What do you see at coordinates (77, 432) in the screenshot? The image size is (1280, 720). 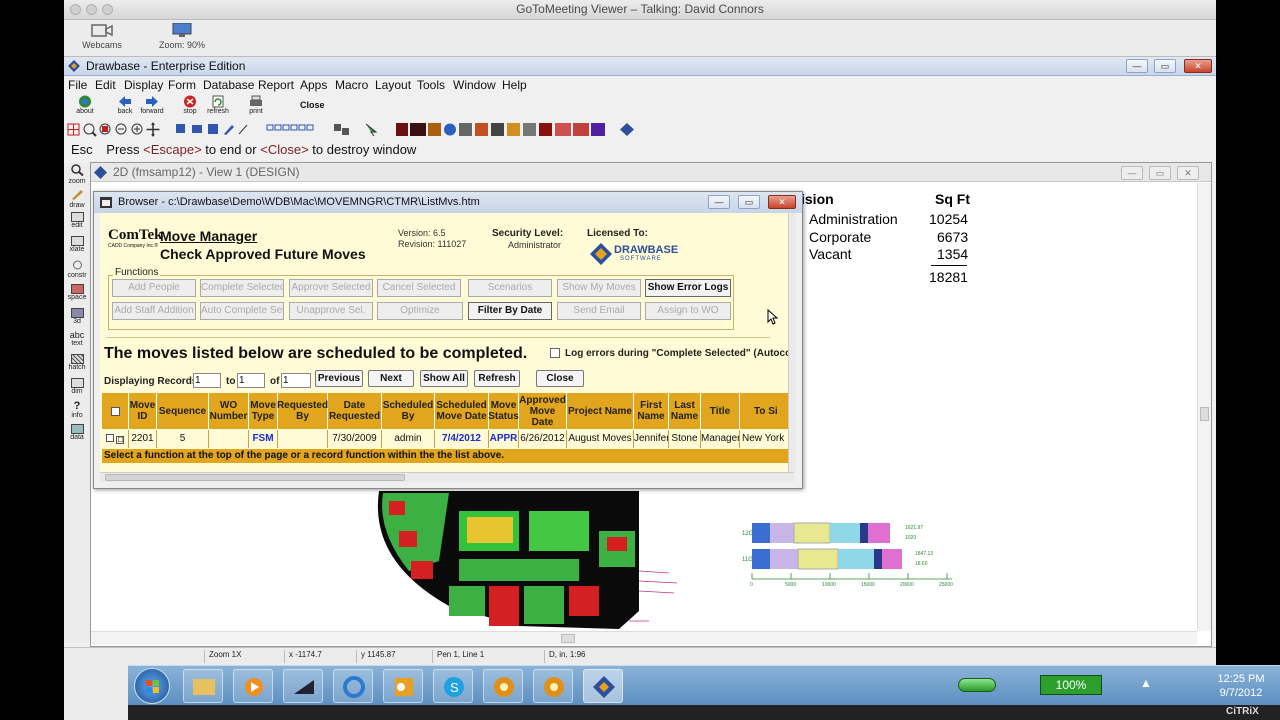 I see `side-data: data` at bounding box center [77, 432].